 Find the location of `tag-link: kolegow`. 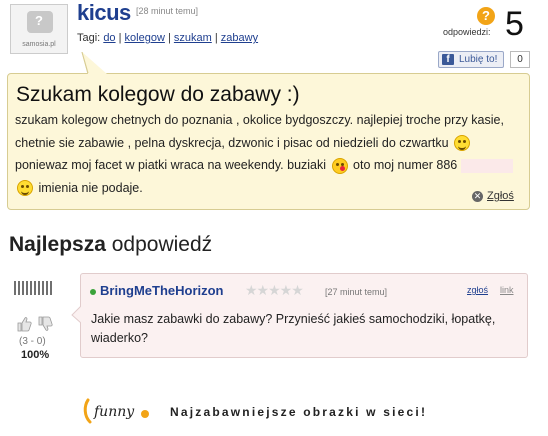

tag-link: kolegow is located at coordinates (145, 38).